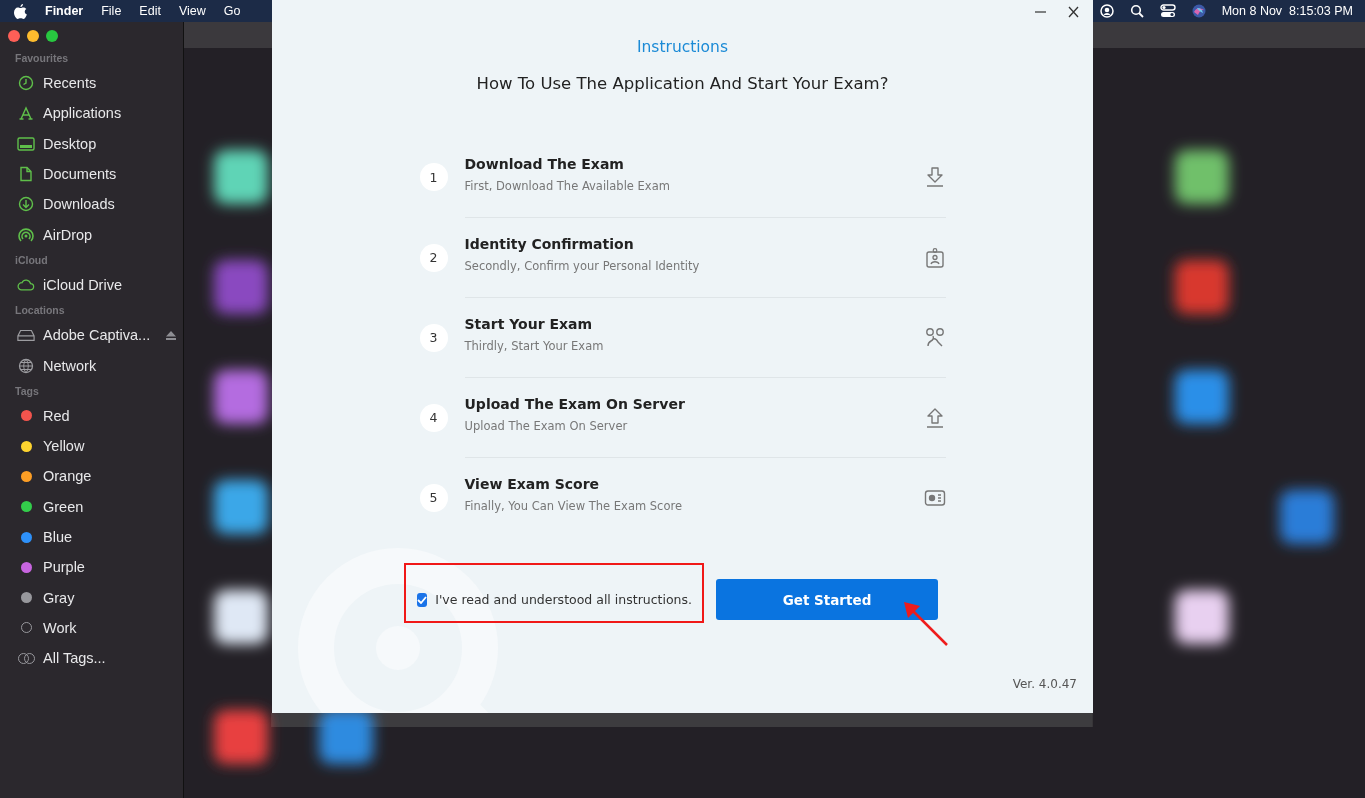  I want to click on menu-item: Go, so click(232, 11).